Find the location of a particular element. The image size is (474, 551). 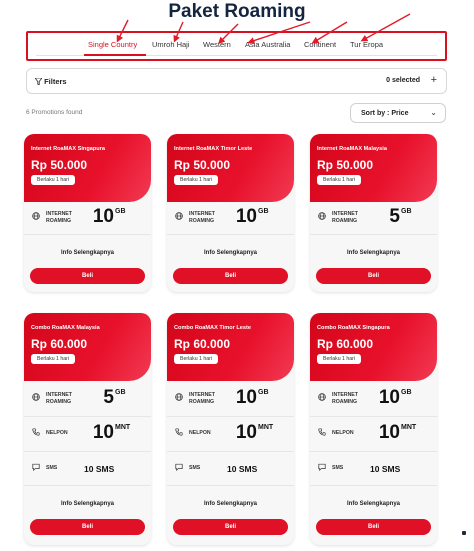

tab-single-country: Single Country is located at coordinates (112, 44).